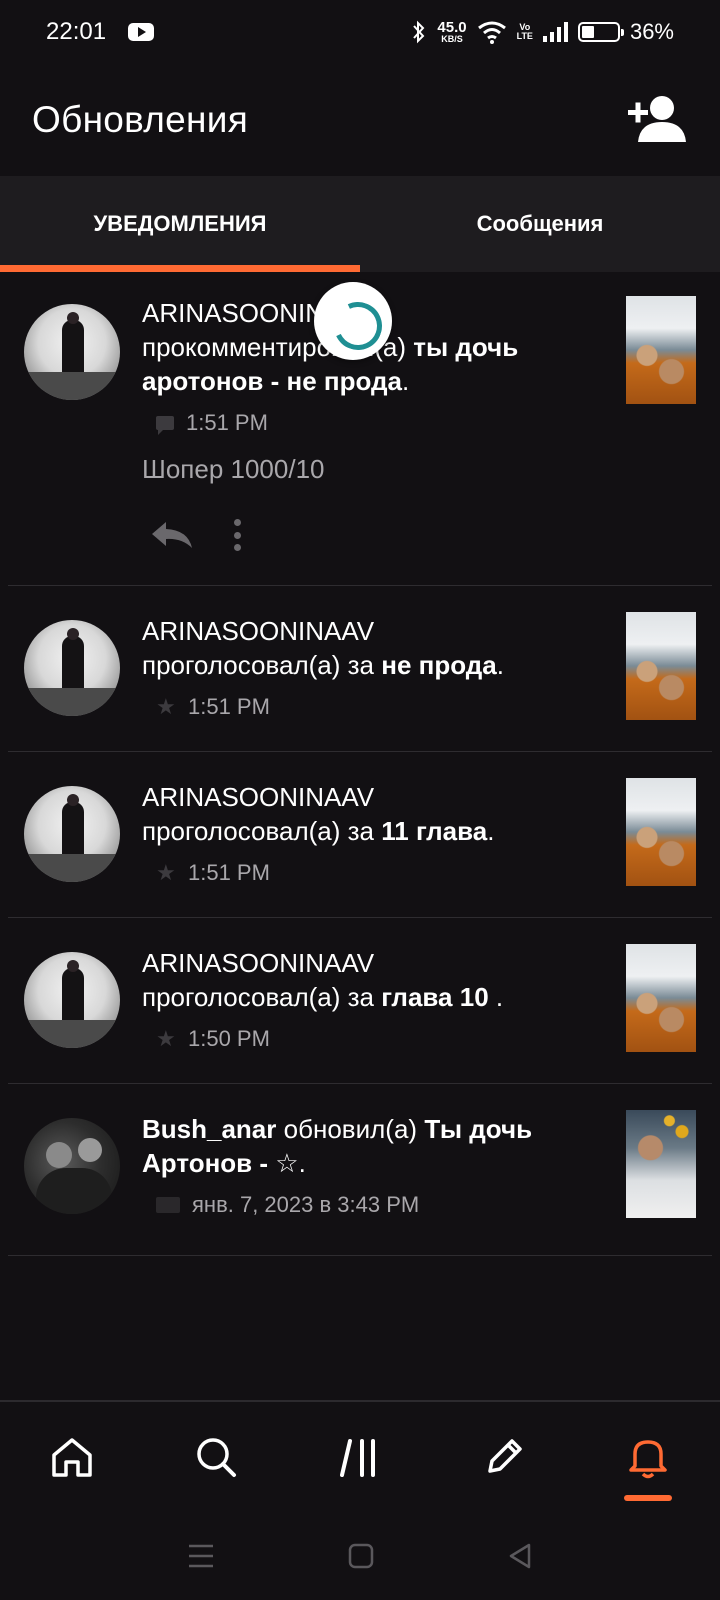 This screenshot has width=720, height=1600. What do you see at coordinates (168, 1205) in the screenshot?
I see `book-icon` at bounding box center [168, 1205].